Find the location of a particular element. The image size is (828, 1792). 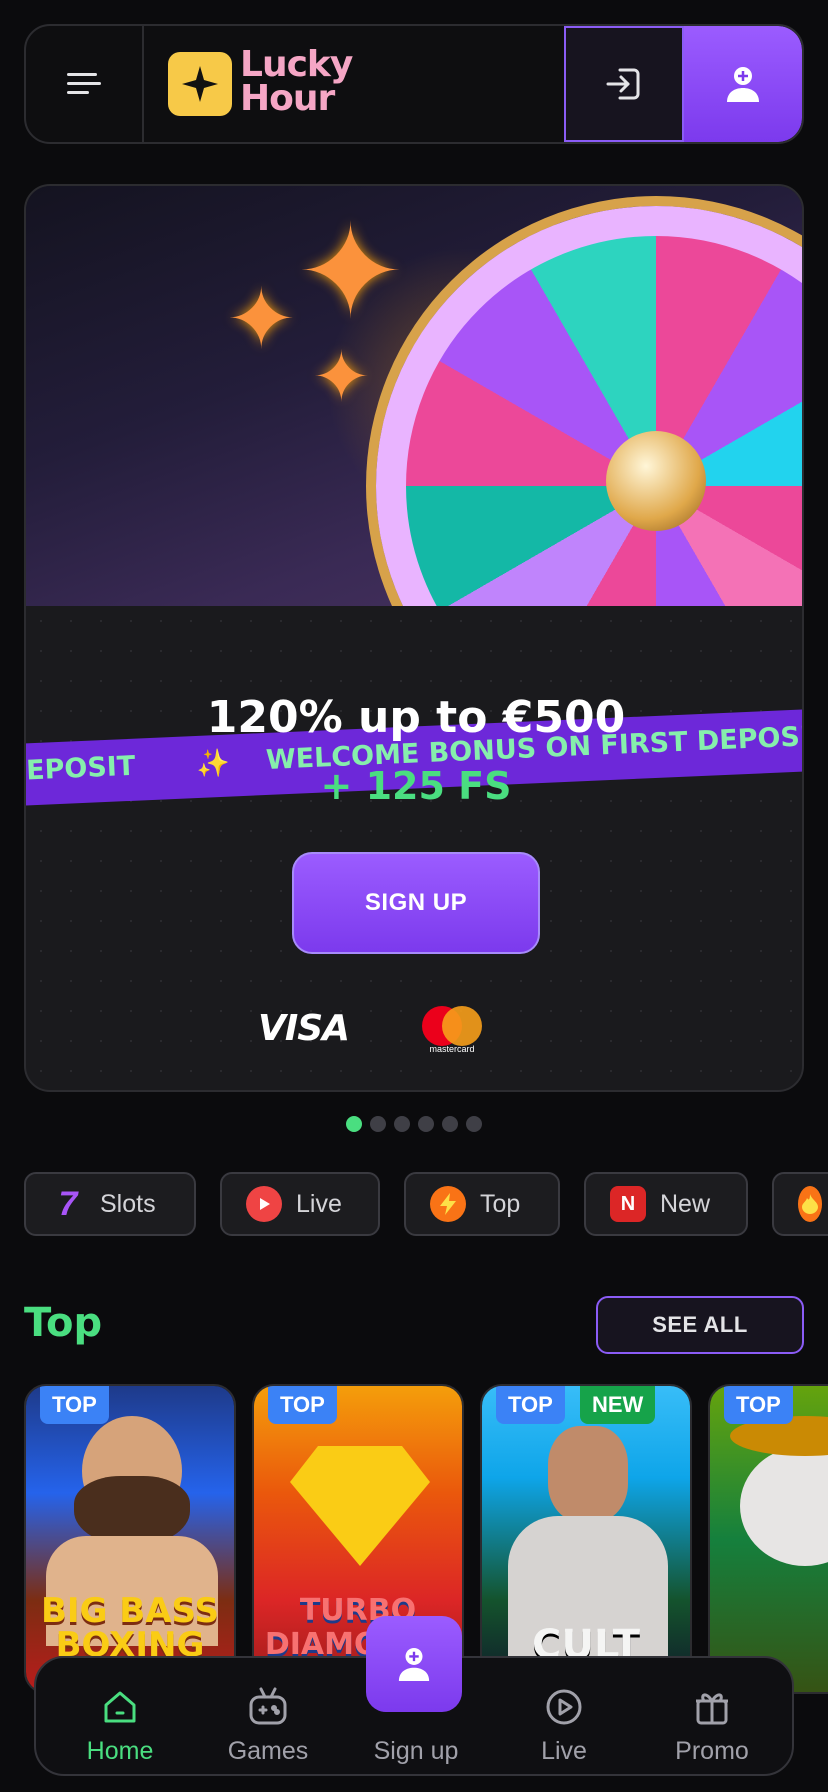

login-button is located at coordinates (624, 84).